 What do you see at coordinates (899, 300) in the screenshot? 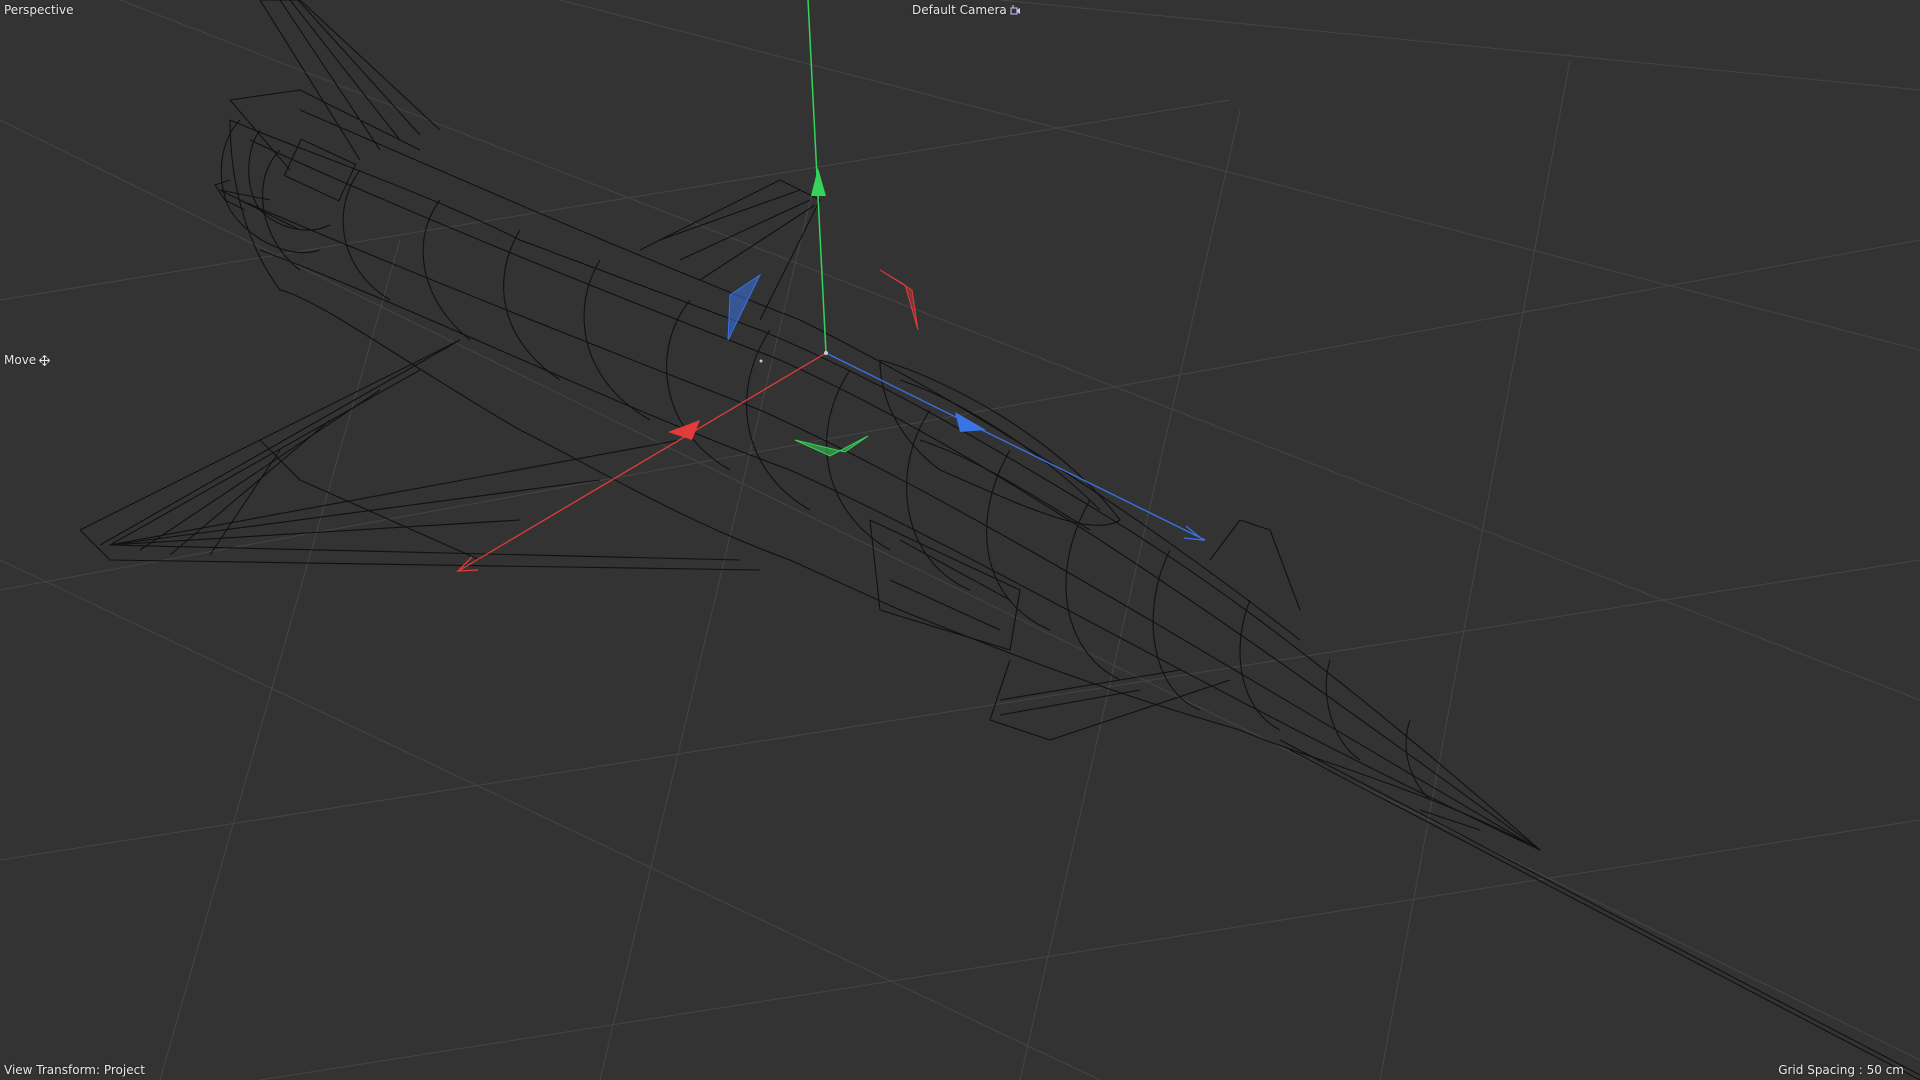
I see `gizmo-xy-plane-handle` at bounding box center [899, 300].